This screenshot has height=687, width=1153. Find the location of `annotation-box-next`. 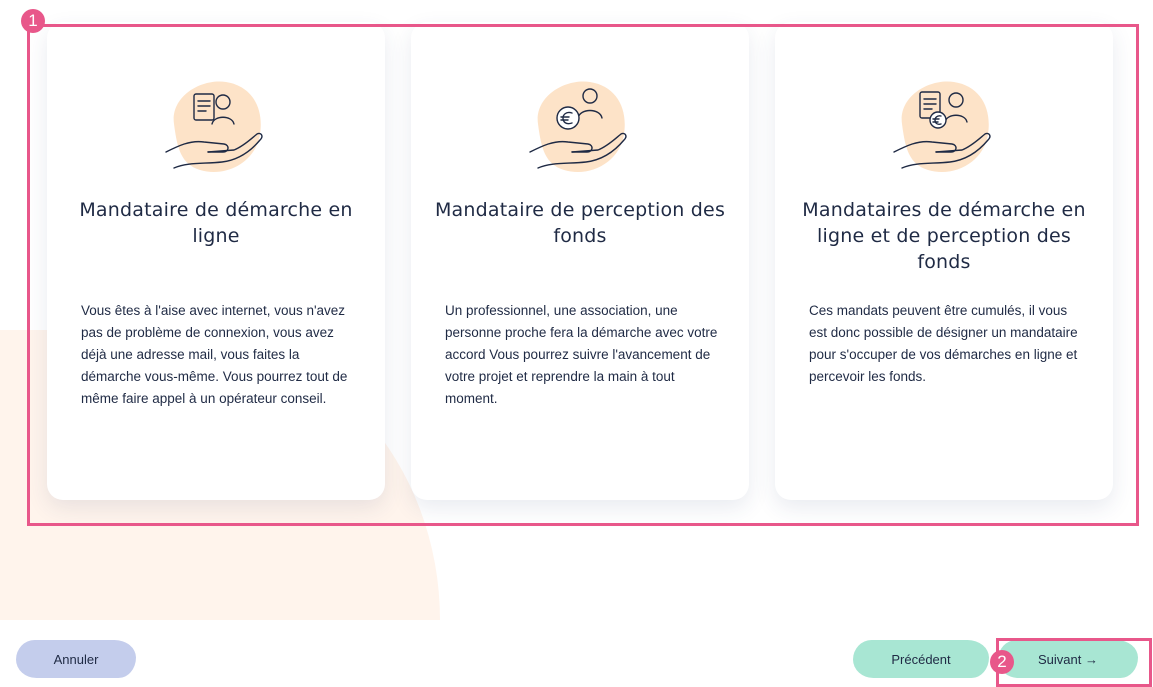

annotation-box-next is located at coordinates (1074, 662).